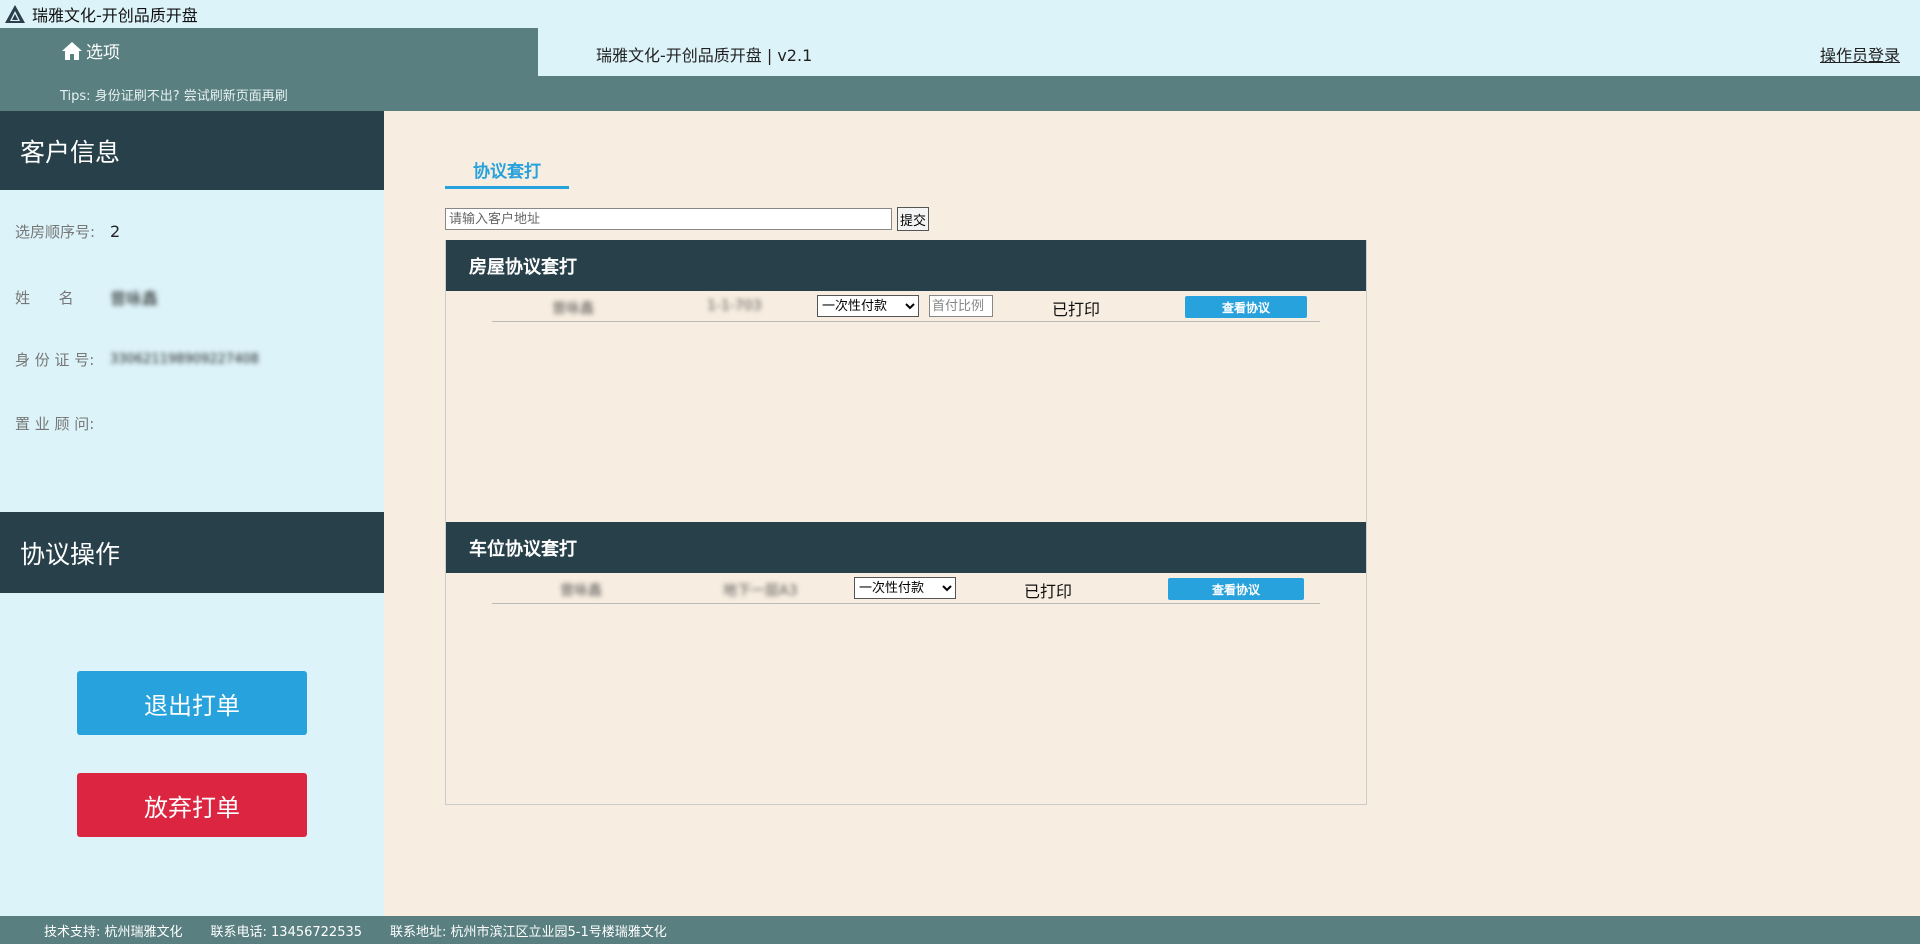 Image resolution: width=1920 pixels, height=944 pixels. What do you see at coordinates (174, 96) in the screenshot?
I see `tips-text: Tips: 身份证刷不出? 尝试刷新页面再刷` at bounding box center [174, 96].